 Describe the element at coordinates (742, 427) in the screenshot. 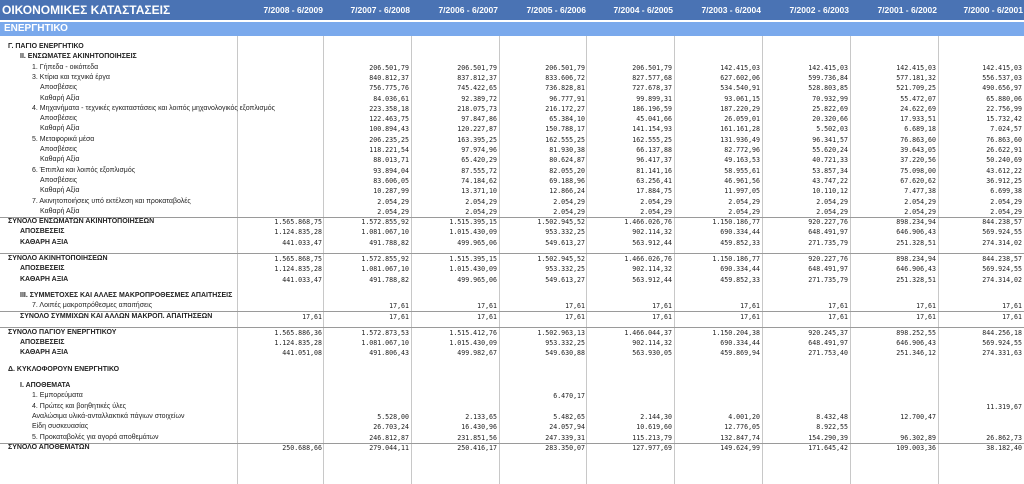

I see `value-cell: 12.776,05` at that location.